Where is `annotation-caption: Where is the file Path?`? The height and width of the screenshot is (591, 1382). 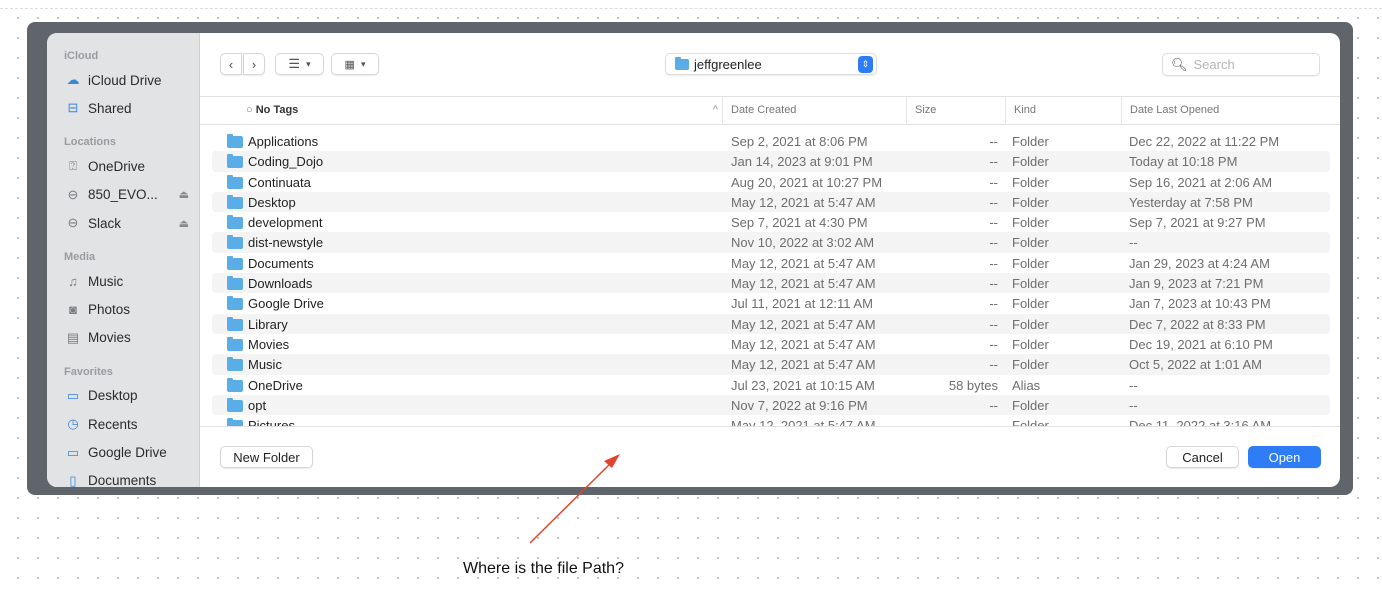
annotation-caption: Where is the file Path? is located at coordinates (543, 568).